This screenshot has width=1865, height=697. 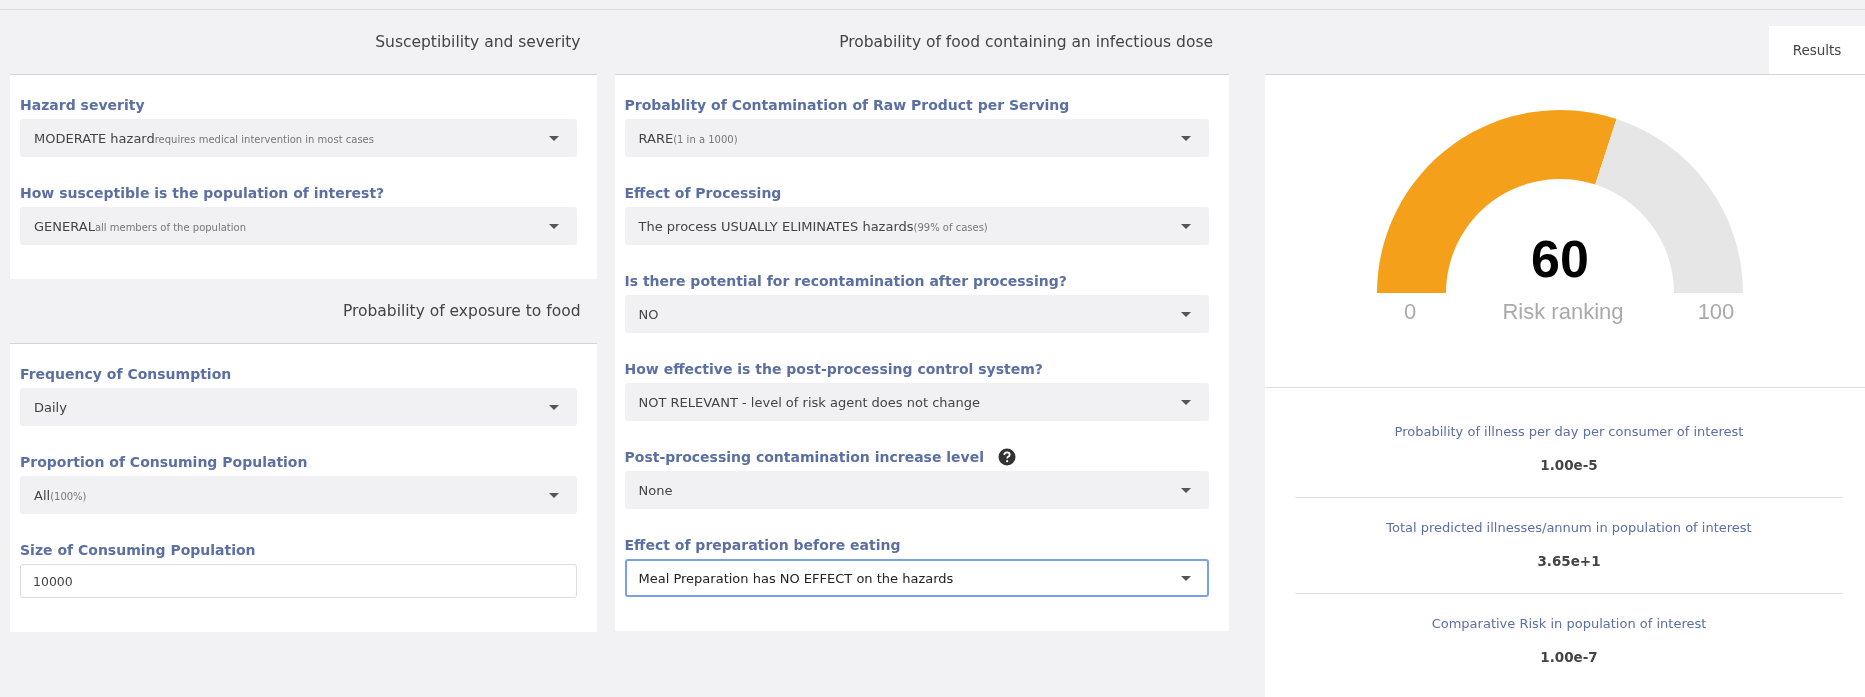 I want to click on dropdown: GENERALall members of the population, so click(x=298, y=226).